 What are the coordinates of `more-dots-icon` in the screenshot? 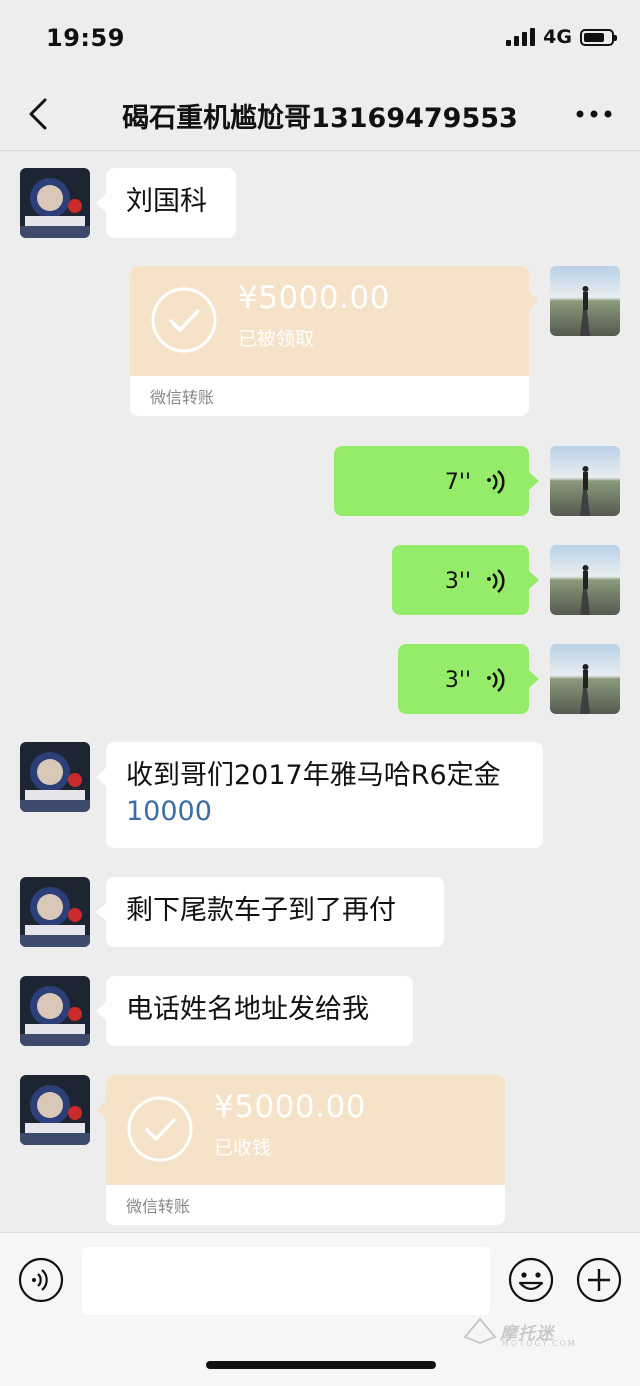 It's located at (594, 114).